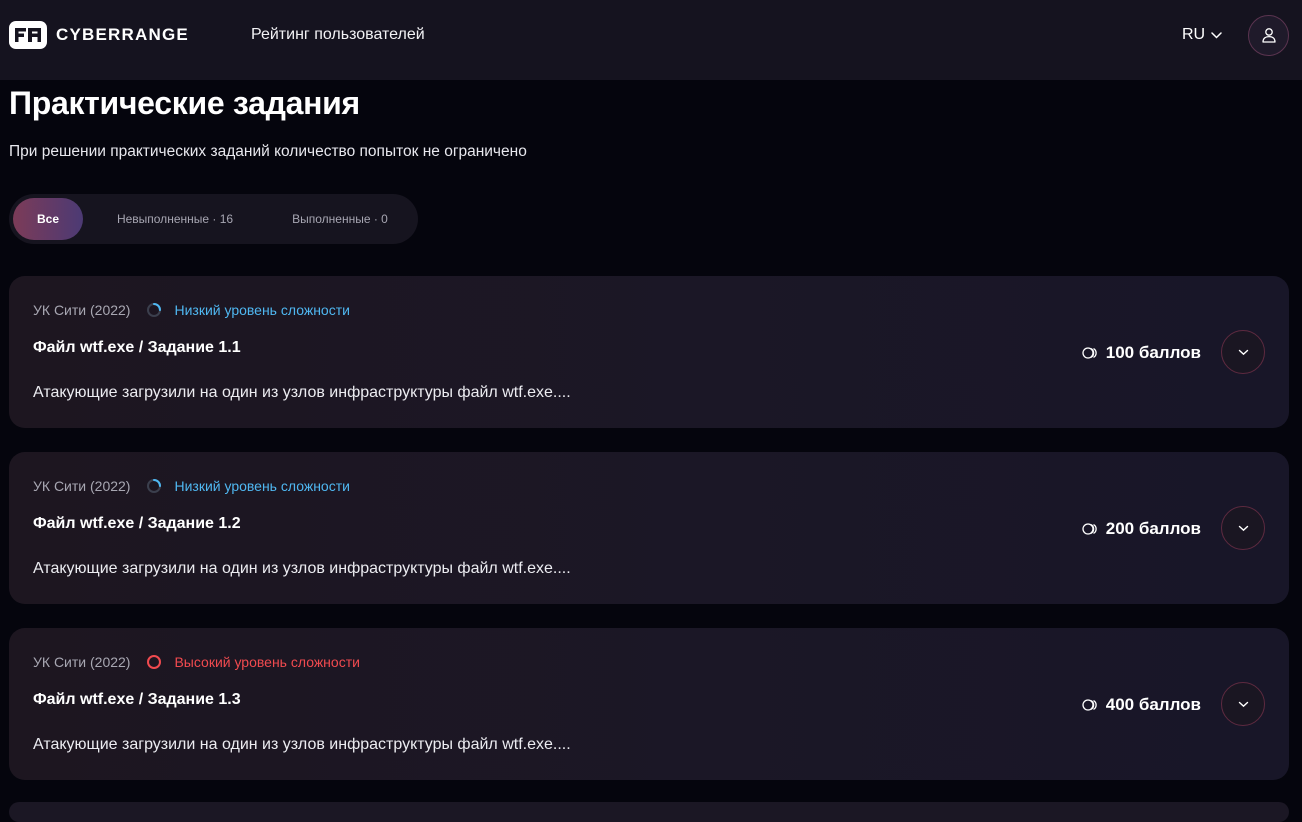 The height and width of the screenshot is (822, 1302). What do you see at coordinates (137, 347) in the screenshot?
I see `task-title: Файл wtf.exe / Задание 1.1` at bounding box center [137, 347].